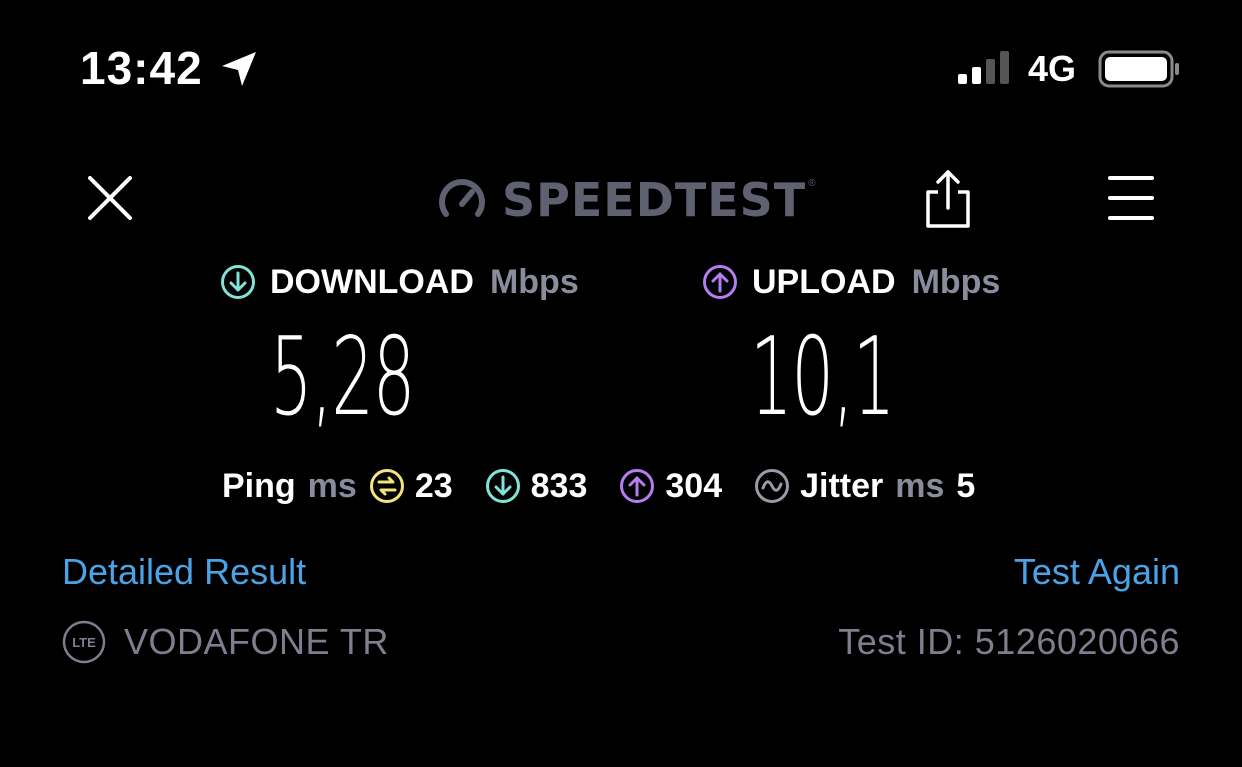 The height and width of the screenshot is (767, 1242). Describe the element at coordinates (842, 486) in the screenshot. I see `jitter-label: Jitter` at that location.